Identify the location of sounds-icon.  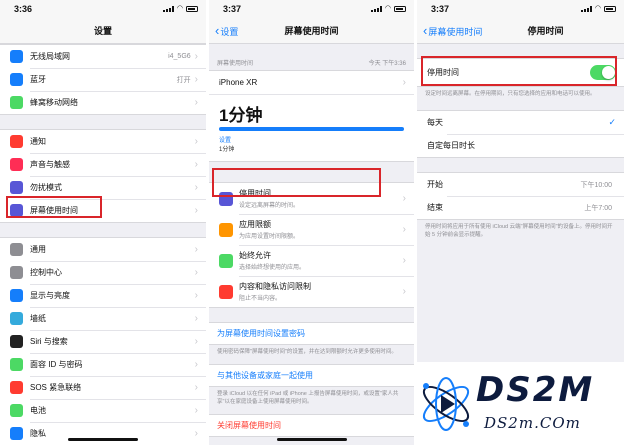
(16, 164).